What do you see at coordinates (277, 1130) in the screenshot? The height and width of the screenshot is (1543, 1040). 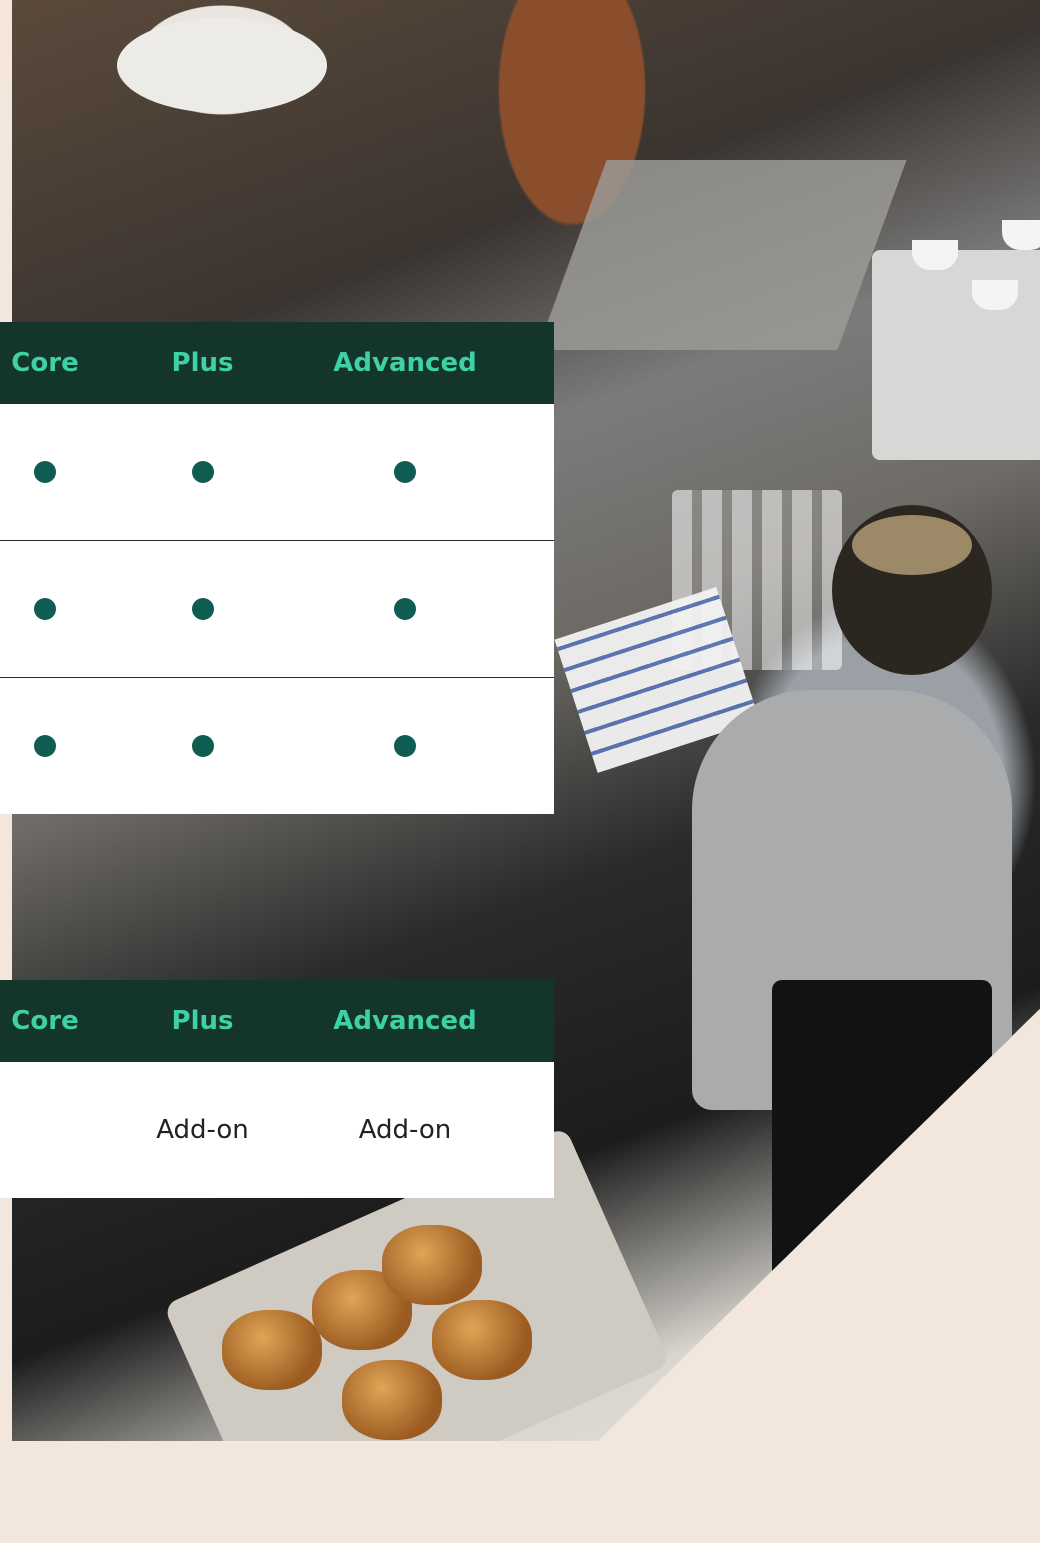 I see `table-row: Add-on Add-on` at bounding box center [277, 1130].